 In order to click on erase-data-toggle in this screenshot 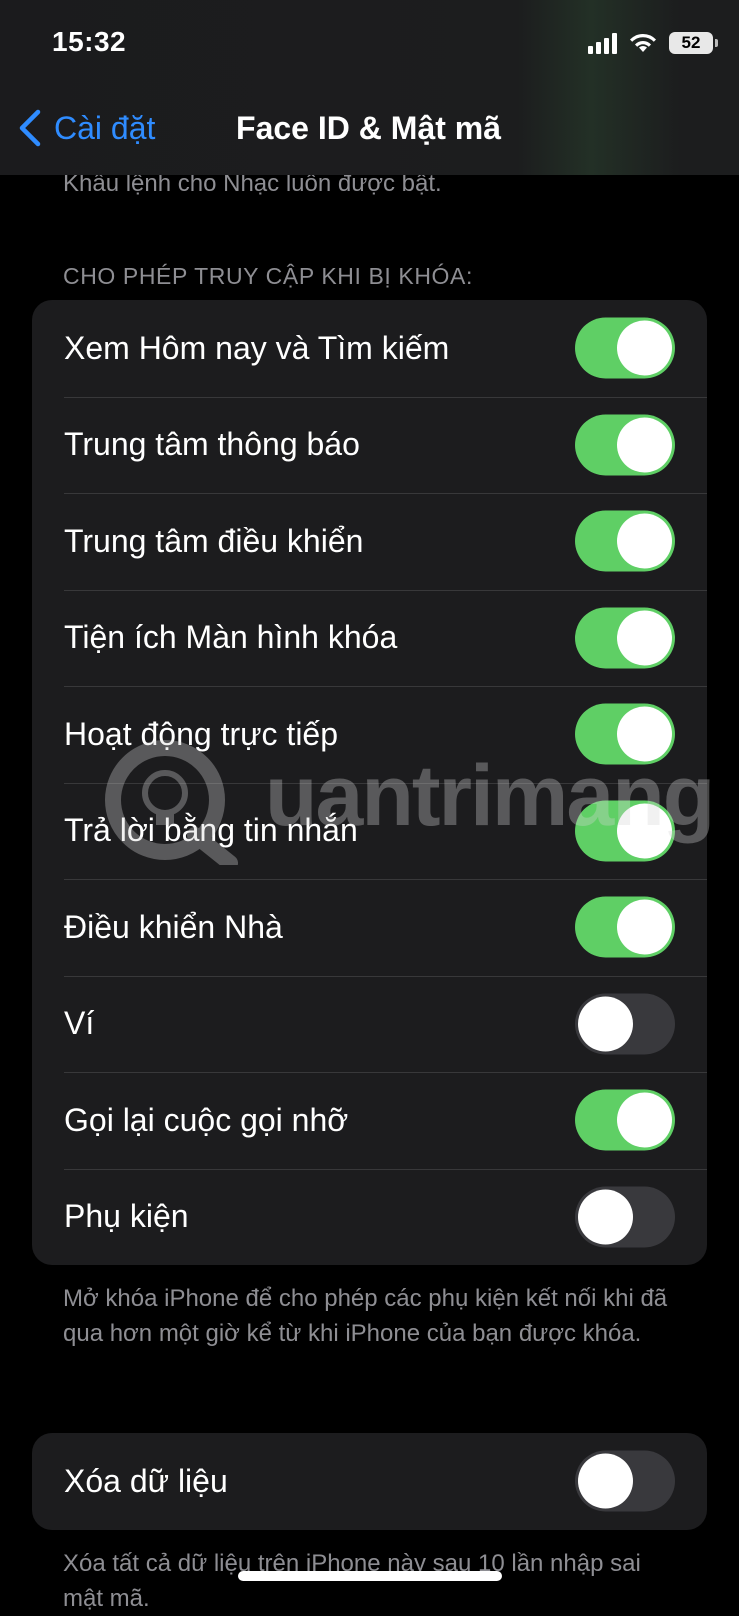, I will do `click(625, 1481)`.